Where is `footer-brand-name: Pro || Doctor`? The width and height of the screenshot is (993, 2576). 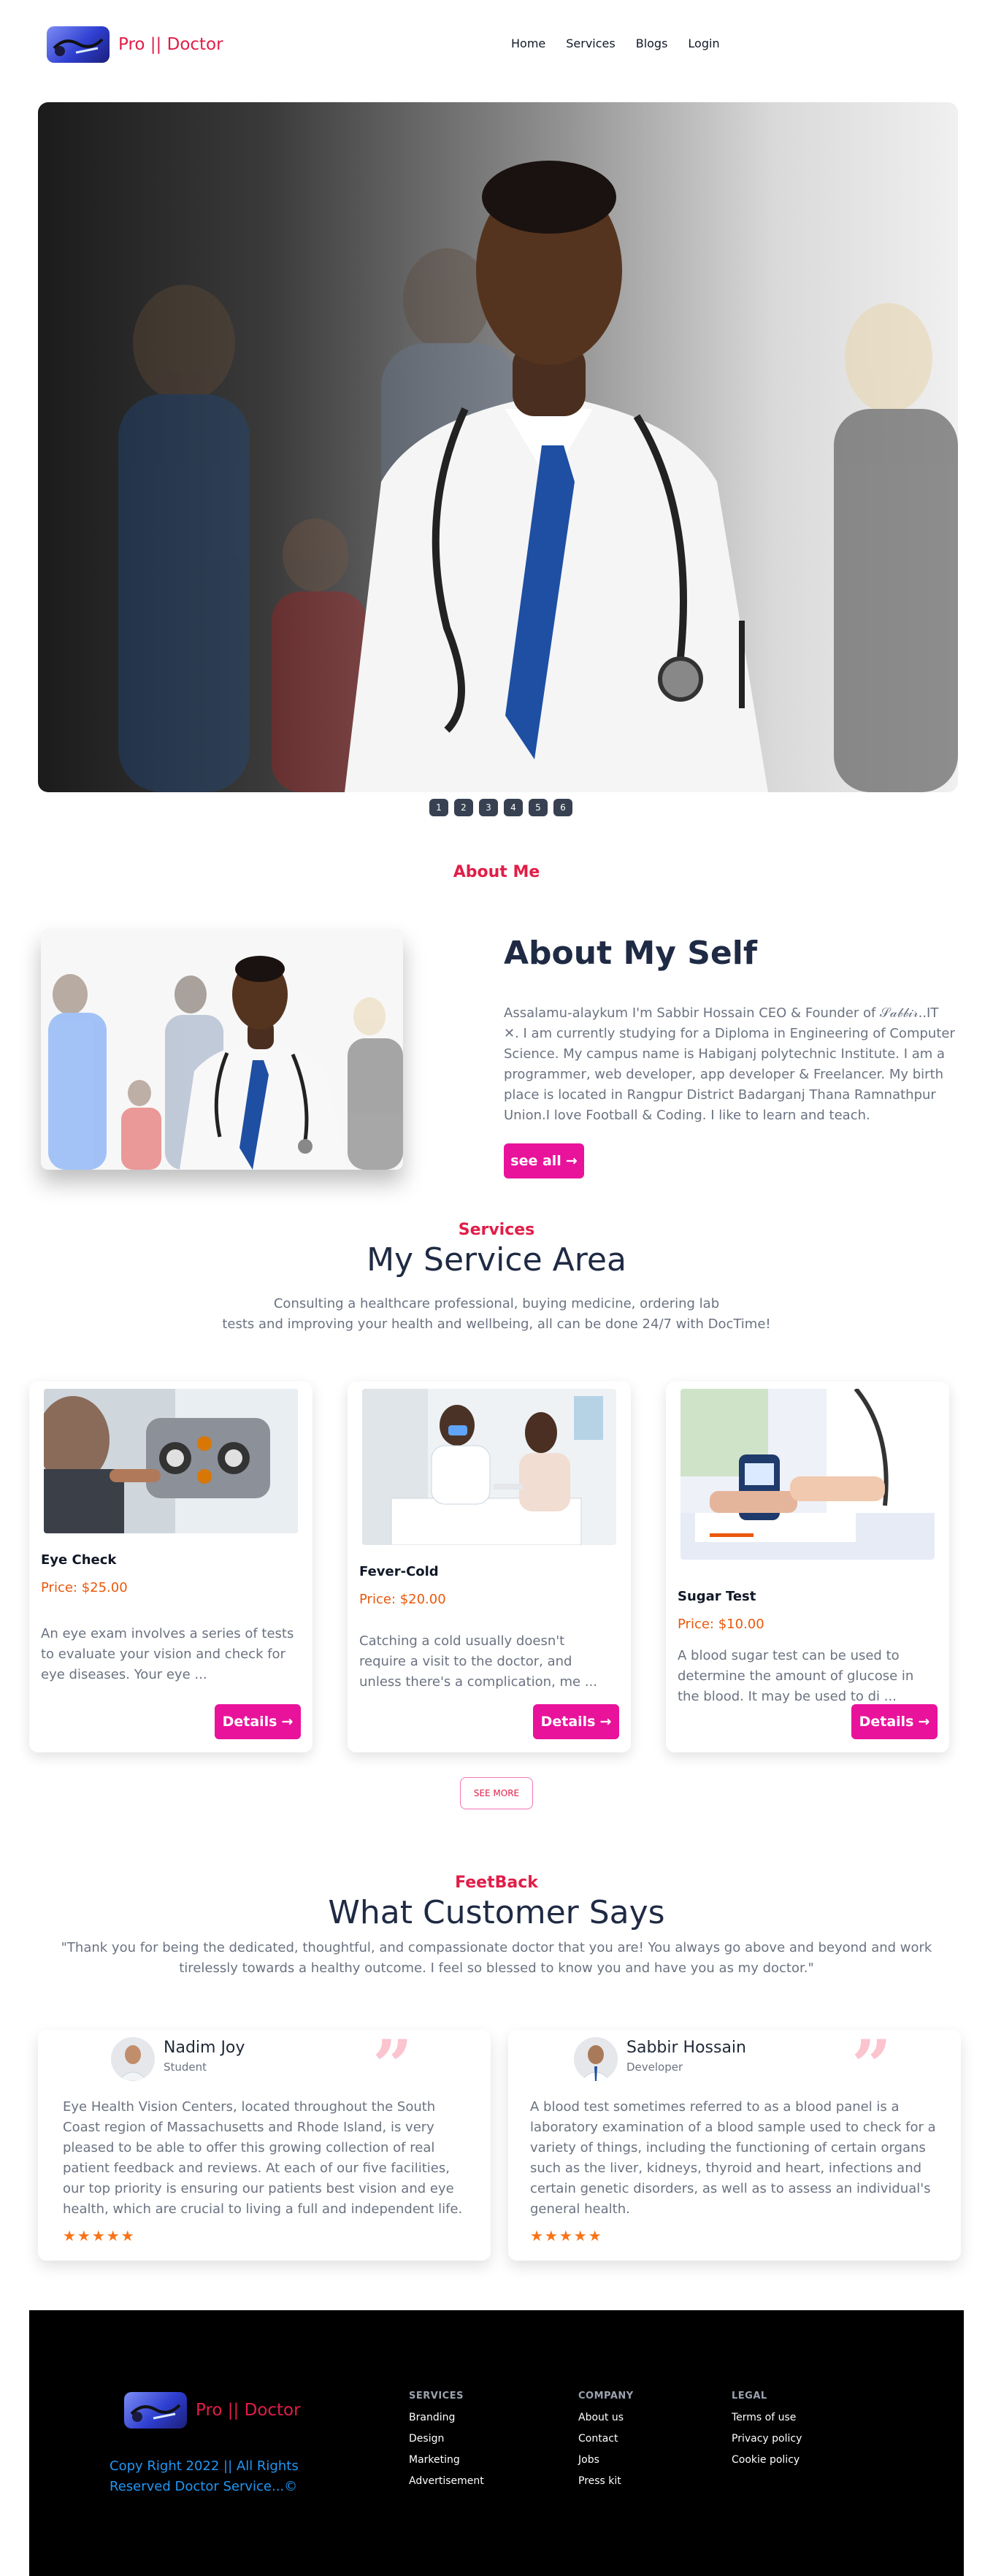
footer-brand-name: Pro || Doctor is located at coordinates (248, 2410).